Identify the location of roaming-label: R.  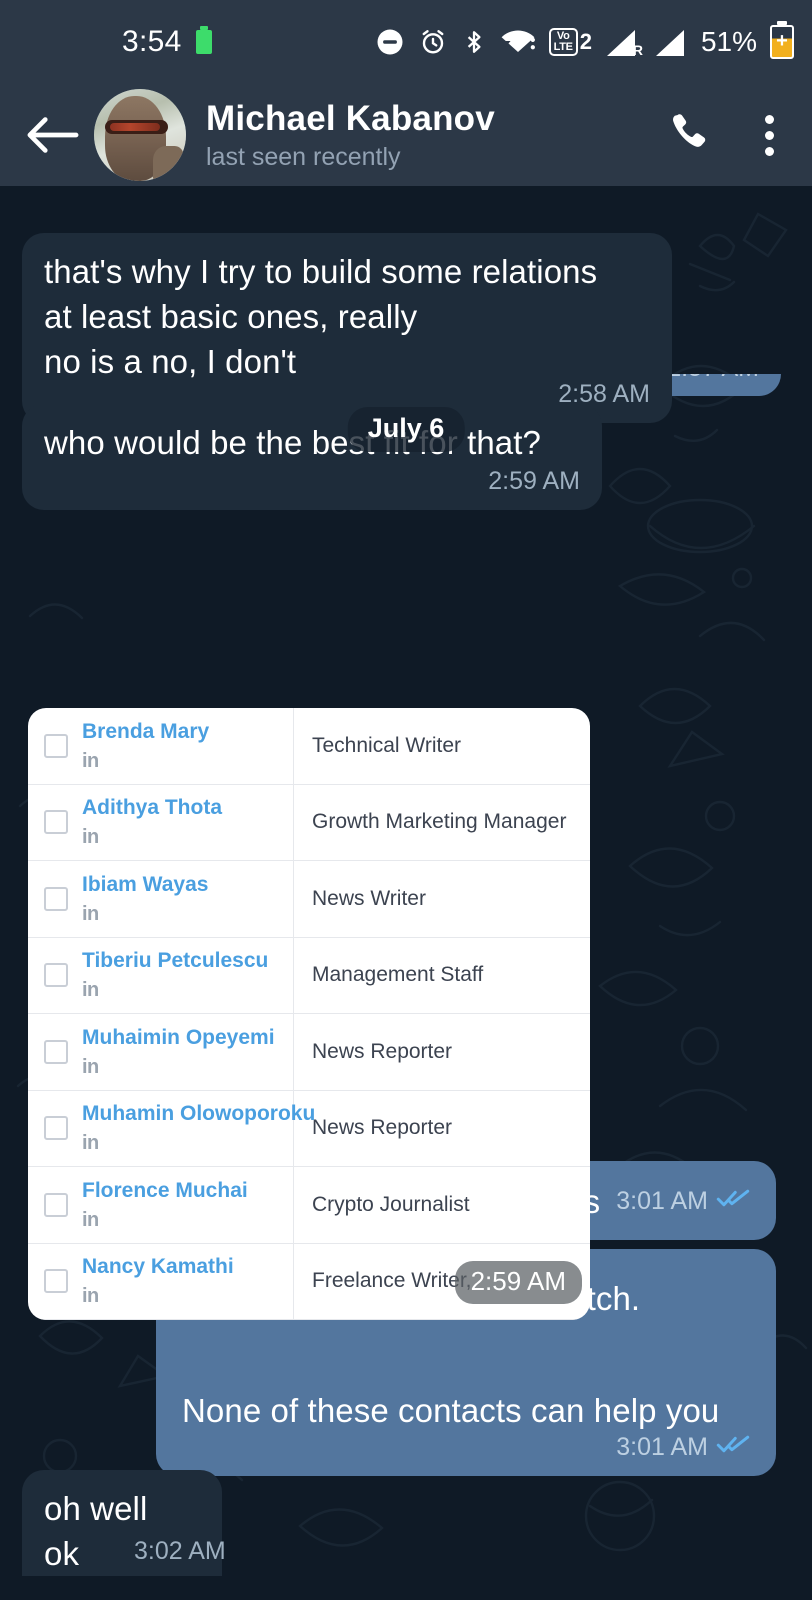
(637, 50).